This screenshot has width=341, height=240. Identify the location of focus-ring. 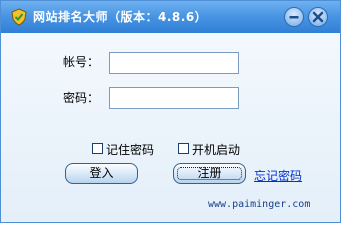
(209, 173).